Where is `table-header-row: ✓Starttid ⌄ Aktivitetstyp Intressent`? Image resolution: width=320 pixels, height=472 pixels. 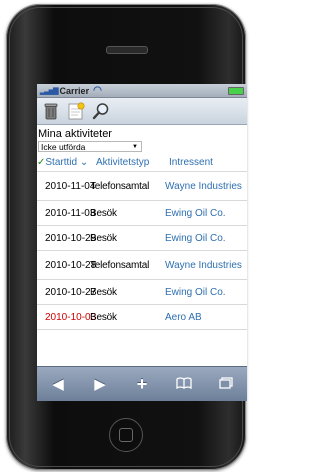 table-header-row: ✓Starttid ⌄ Aktivitetstyp Intressent is located at coordinates (142, 163).